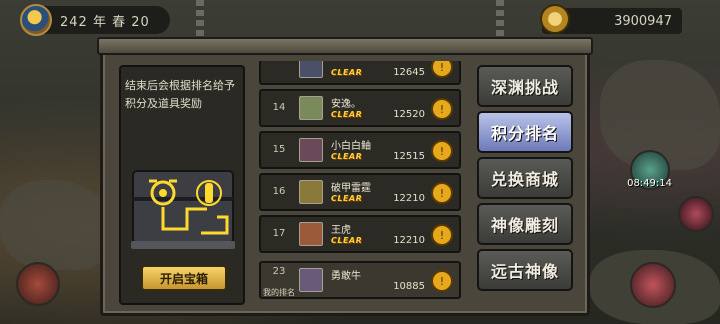 The image size is (720, 324). Describe the element at coordinates (279, 271) in the screenshot. I see `my-rank-number: 23` at that location.